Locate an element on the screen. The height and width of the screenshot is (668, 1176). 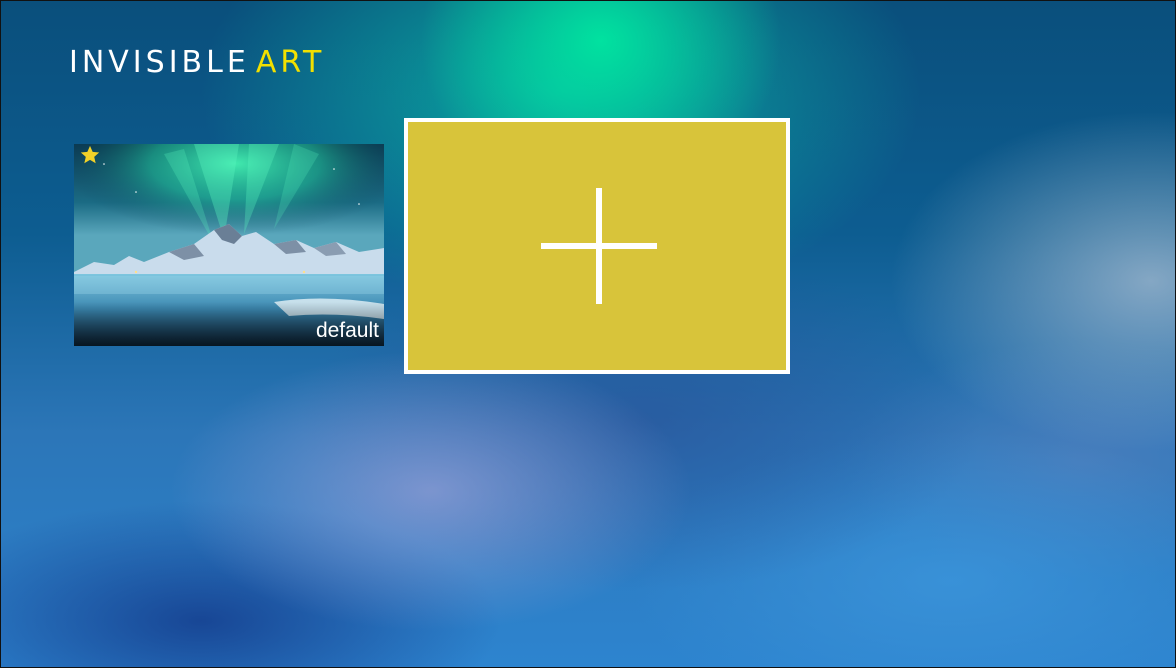
tile-label-default: default is located at coordinates (347, 330).